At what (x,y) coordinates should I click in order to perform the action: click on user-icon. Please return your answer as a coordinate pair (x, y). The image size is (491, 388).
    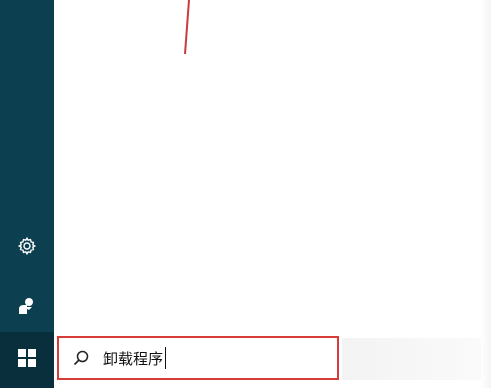
    Looking at the image, I should click on (27, 308).